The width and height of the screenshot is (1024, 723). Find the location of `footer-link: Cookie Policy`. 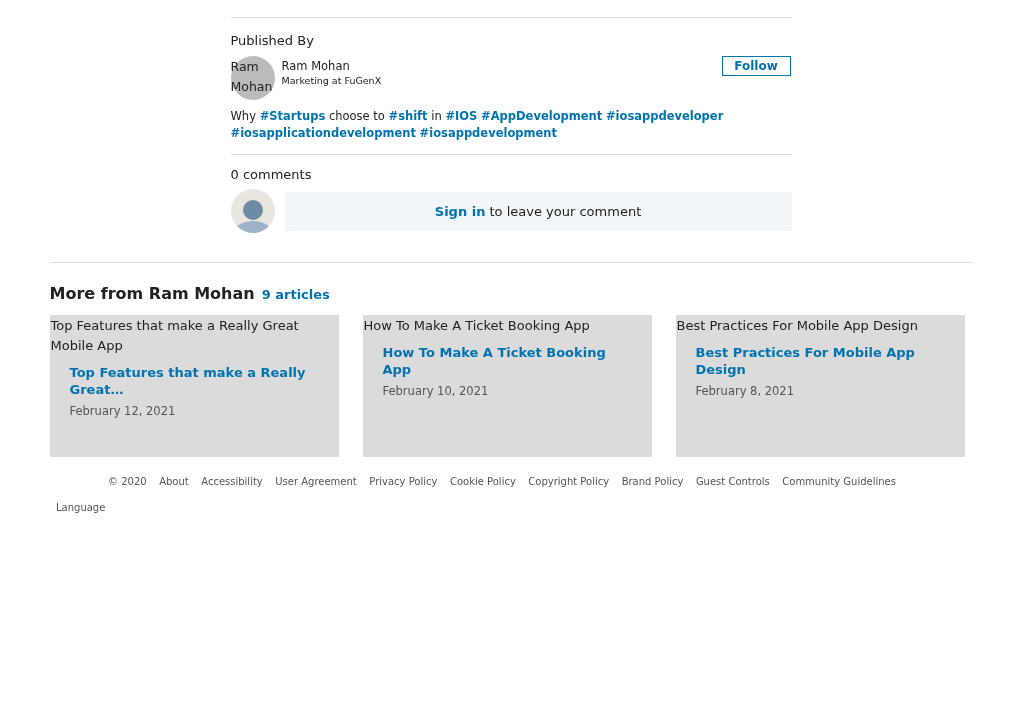

footer-link: Cookie Policy is located at coordinates (482, 481).